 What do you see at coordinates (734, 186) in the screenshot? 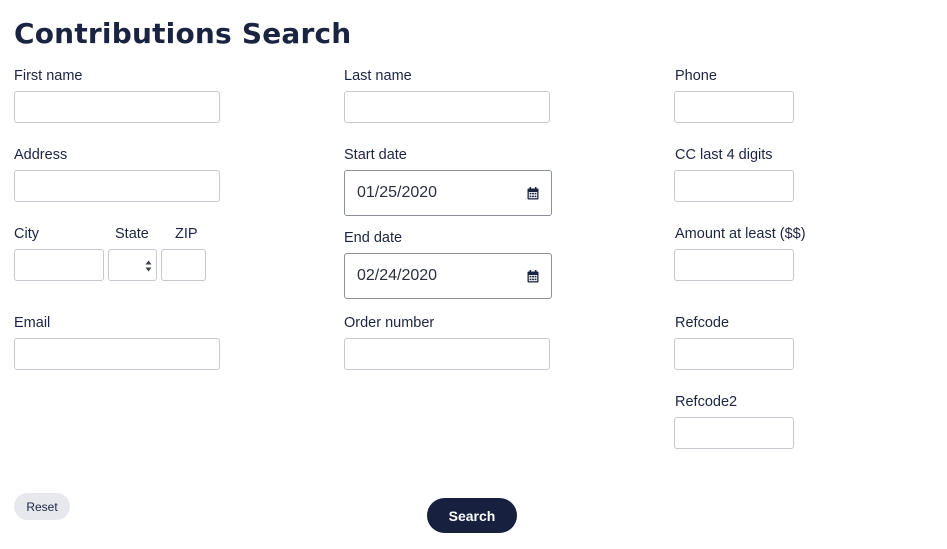
I see `cc-last4-input` at bounding box center [734, 186].